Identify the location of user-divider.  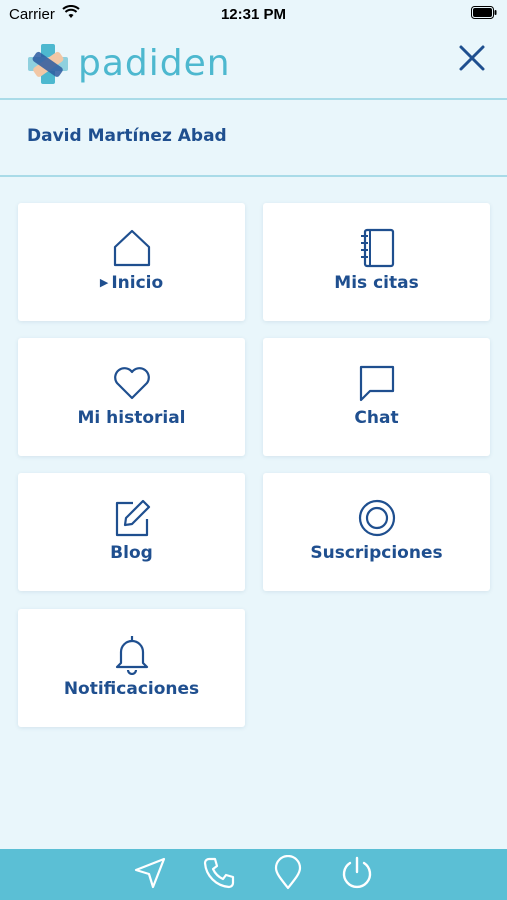
(253, 176).